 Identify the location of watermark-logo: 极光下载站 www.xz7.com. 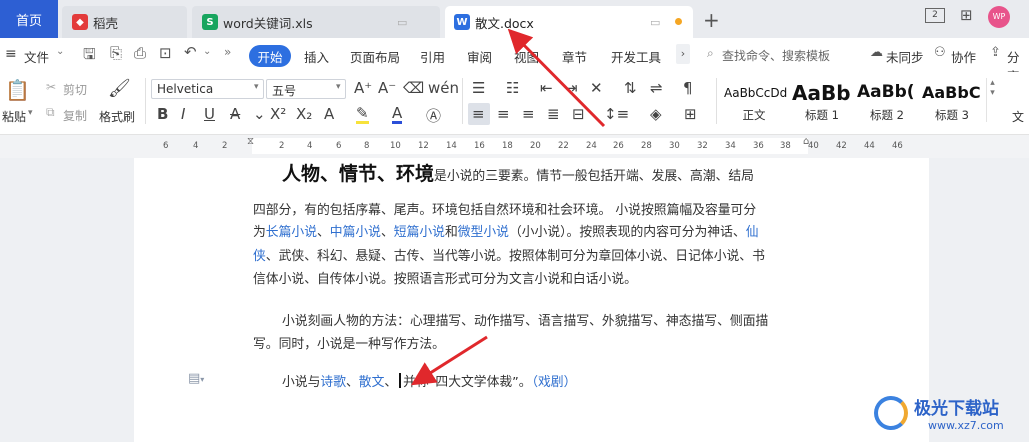
(948, 415).